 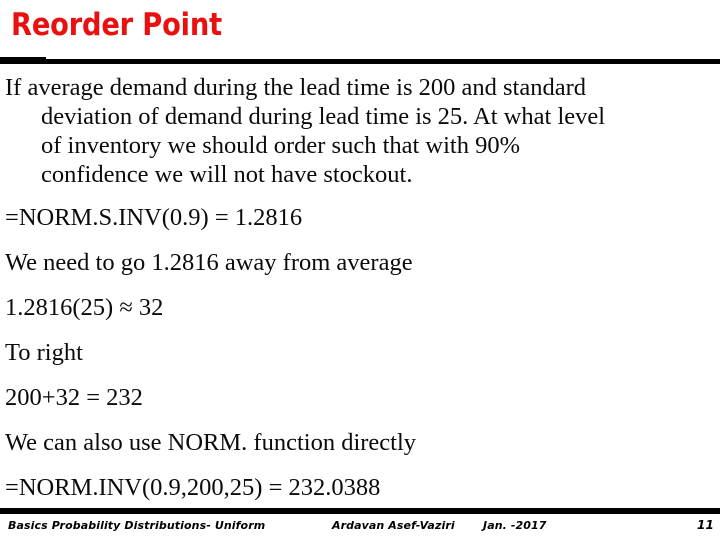 I want to click on intro-line-4: confidence we will not have stockout., so click(x=227, y=174).